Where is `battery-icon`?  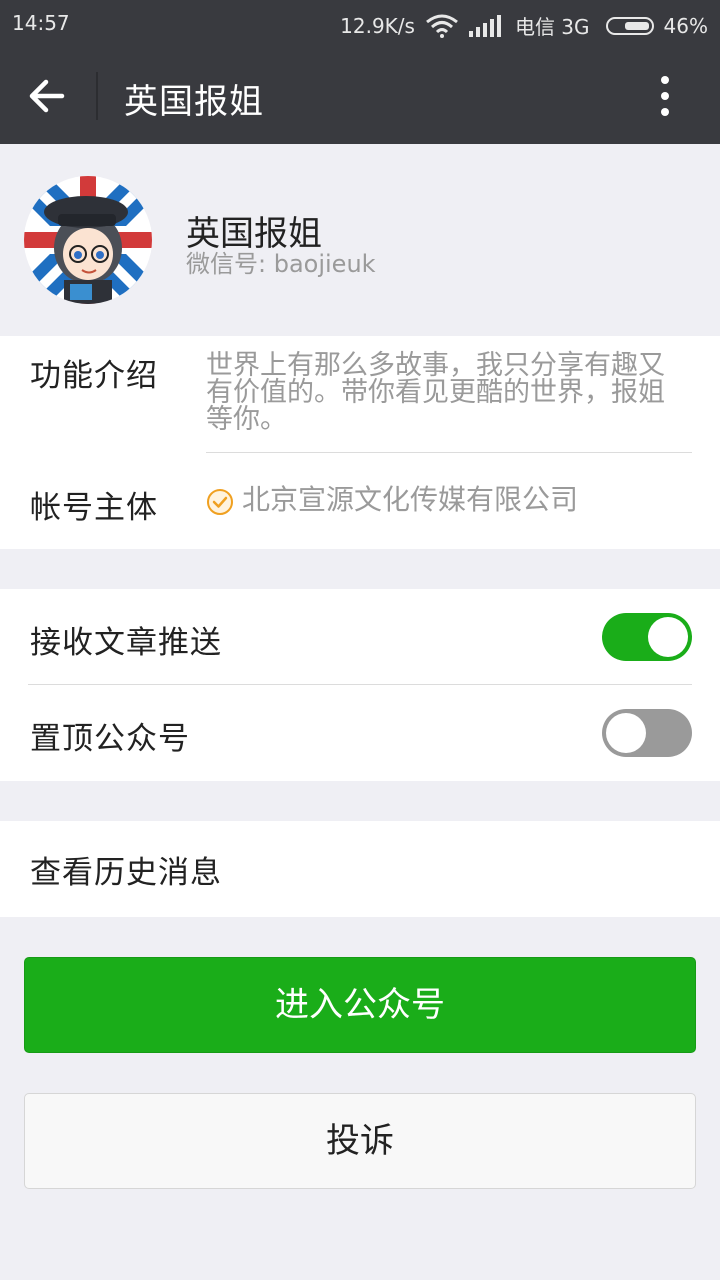
battery-icon is located at coordinates (629, 25).